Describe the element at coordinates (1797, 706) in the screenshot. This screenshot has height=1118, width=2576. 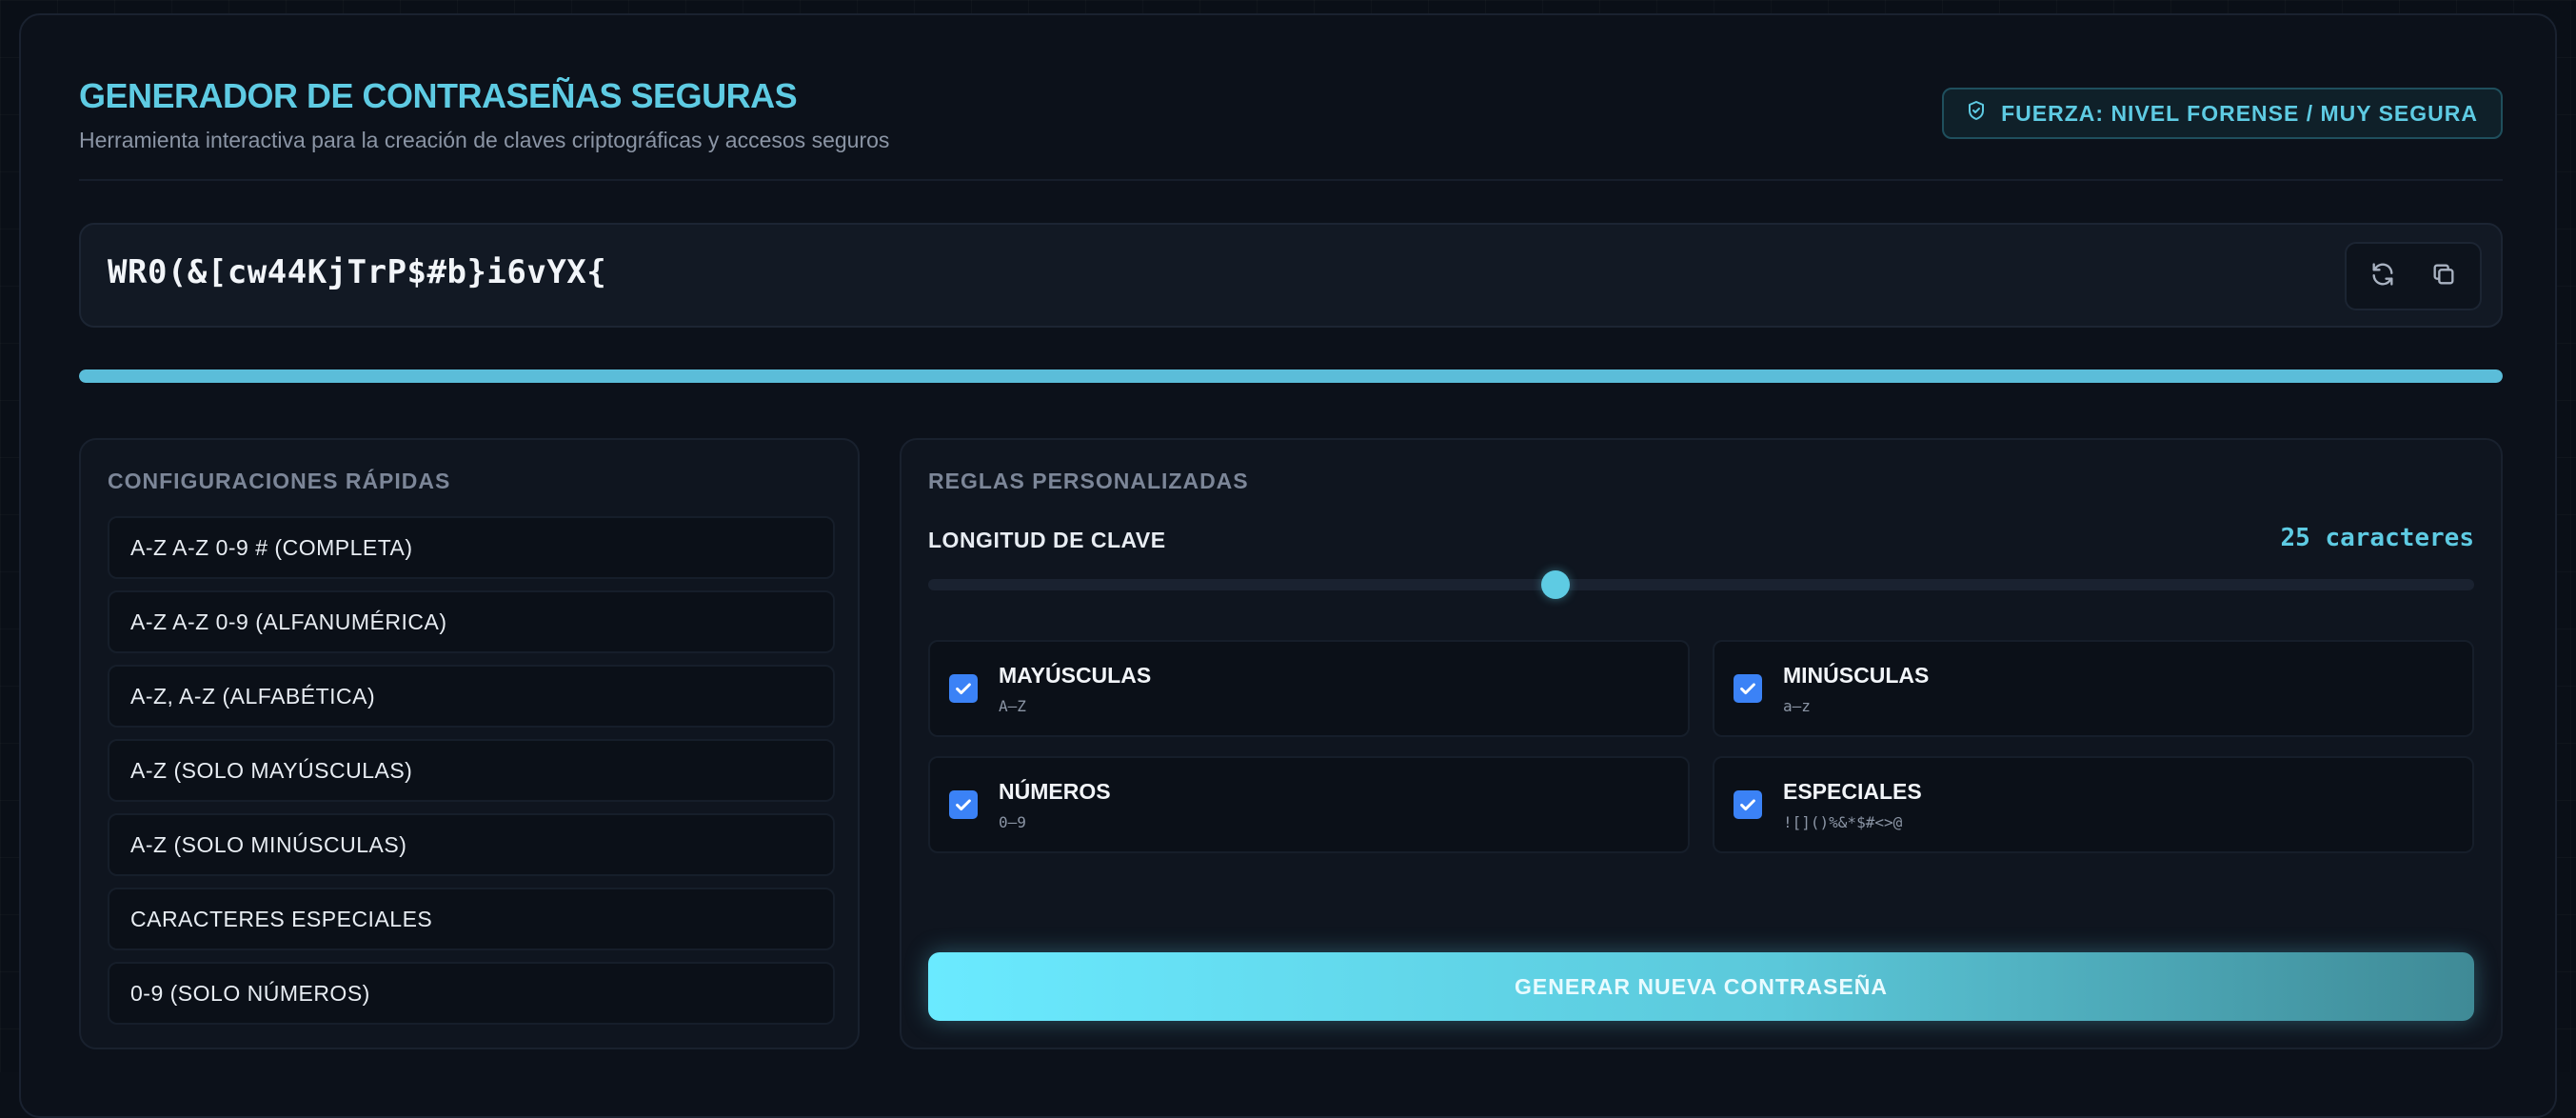
I see `rule-sample: a–z` at that location.